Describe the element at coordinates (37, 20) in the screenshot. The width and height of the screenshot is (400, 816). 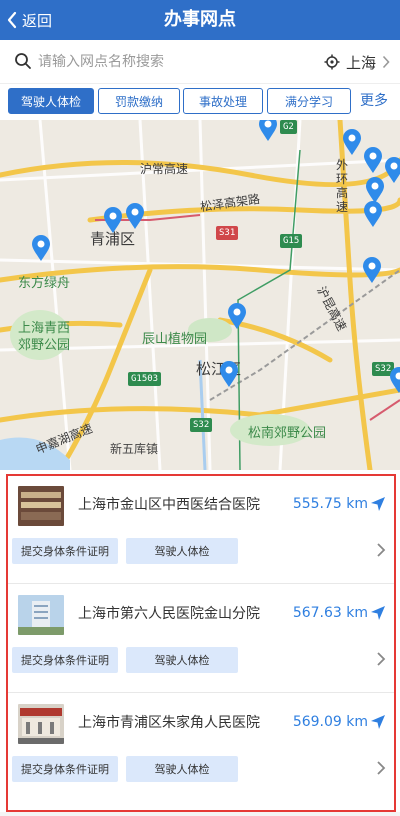
I see `back-label: 返回` at that location.